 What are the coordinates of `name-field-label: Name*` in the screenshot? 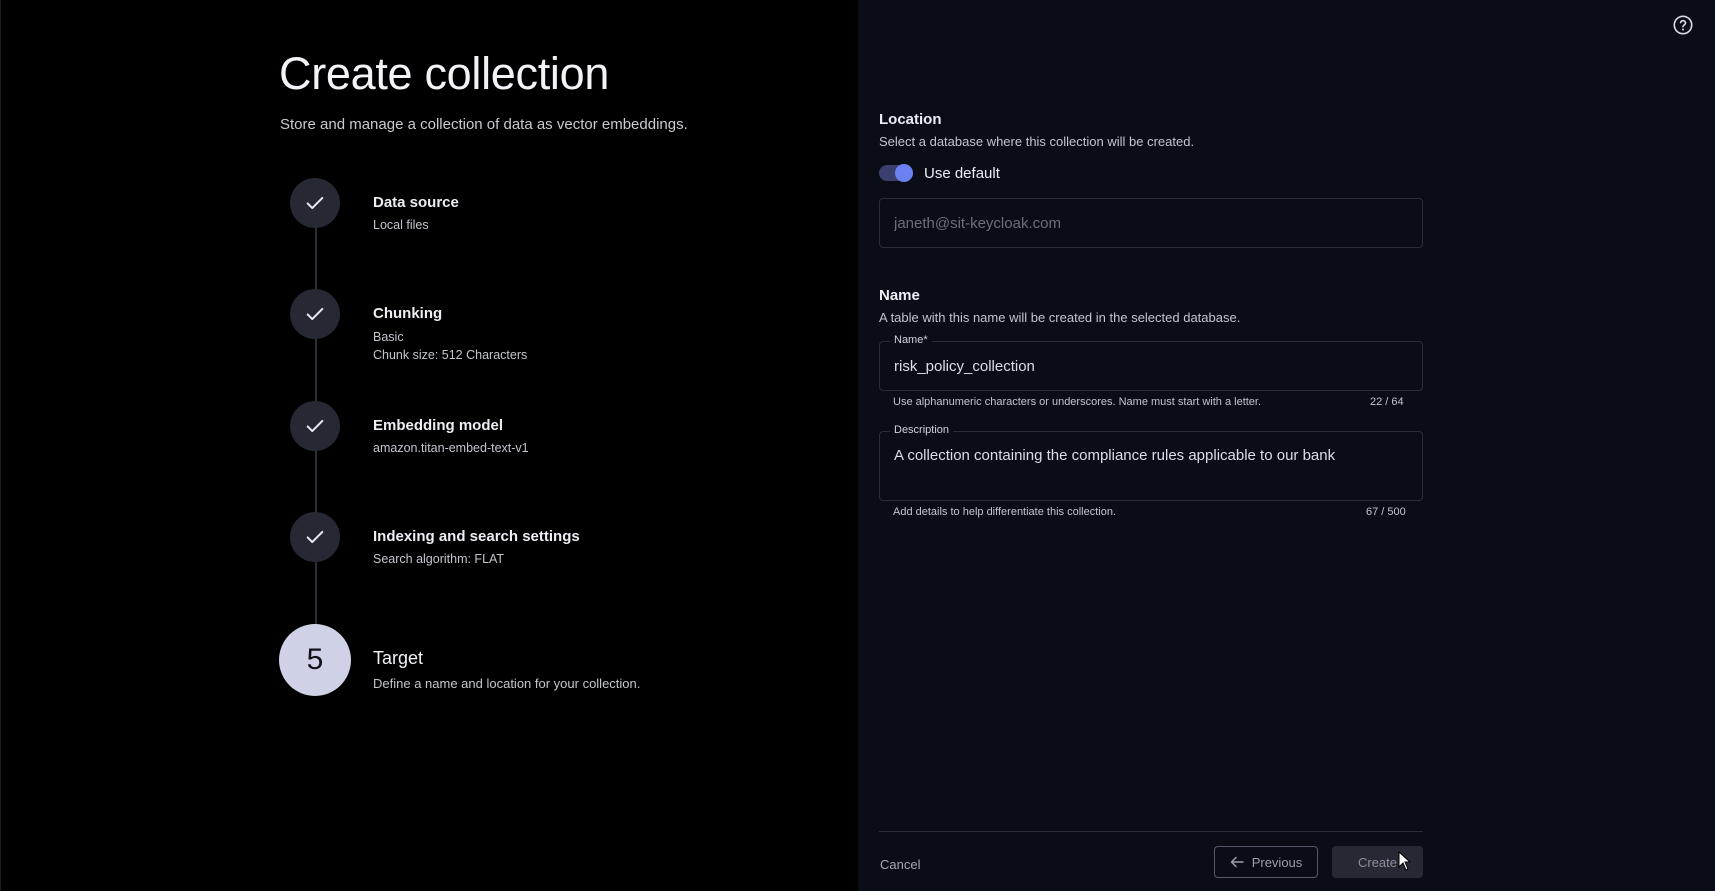 It's located at (911, 340).